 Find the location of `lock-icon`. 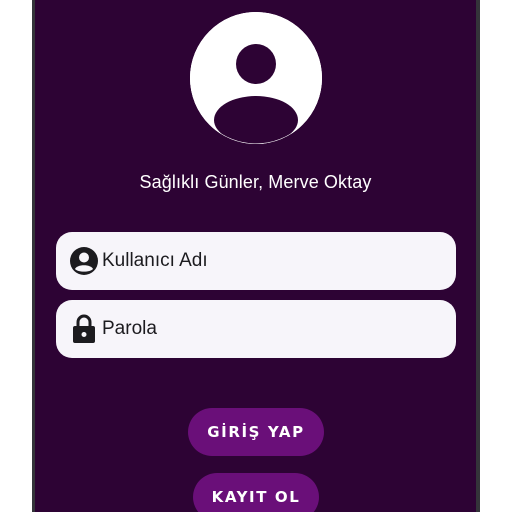

lock-icon is located at coordinates (84, 329).